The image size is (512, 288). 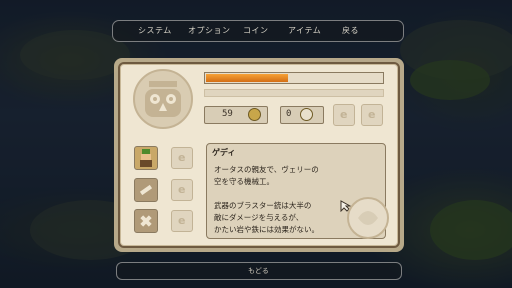 I want to click on description-line: オータスの親友で、ヴェリーの, so click(x=266, y=169).